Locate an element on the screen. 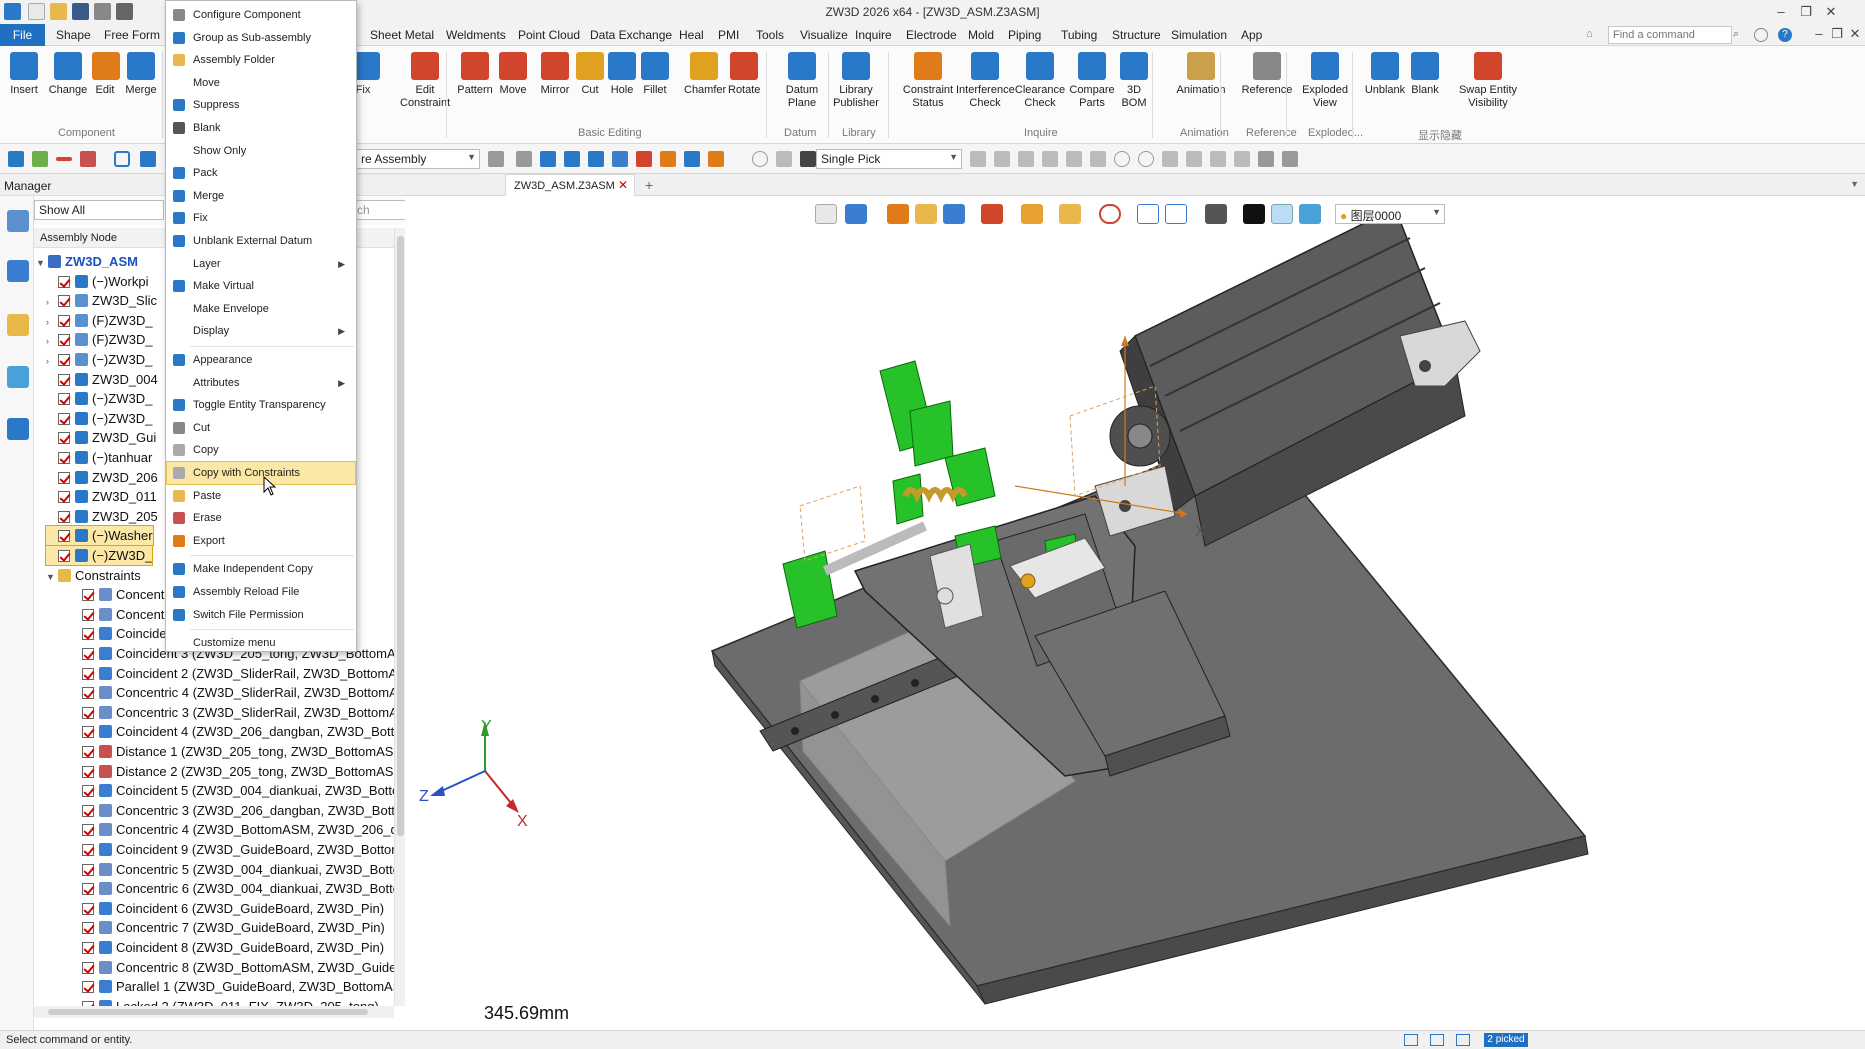 The height and width of the screenshot is (1049, 1865). menu-tab-electrode: Electrode is located at coordinates (931, 35).